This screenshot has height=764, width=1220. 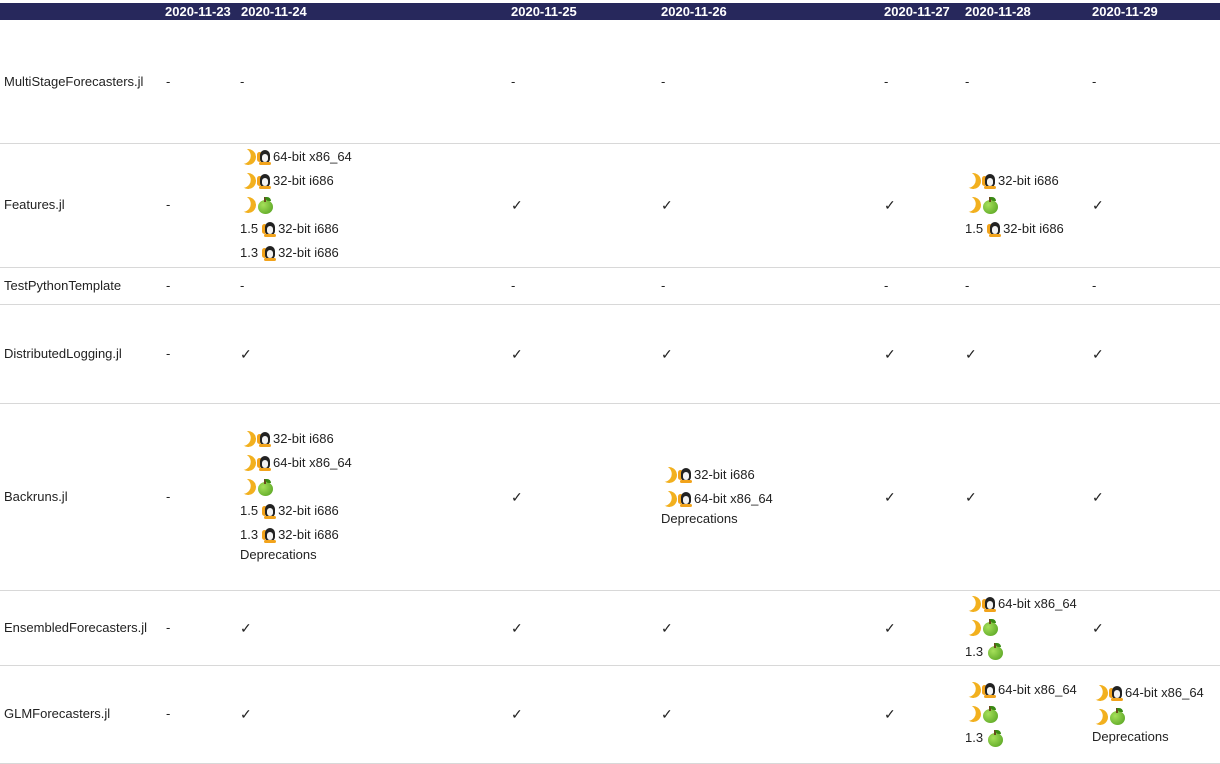 I want to click on package-name-label: EnsembledForecasters.jl, so click(x=75, y=628).